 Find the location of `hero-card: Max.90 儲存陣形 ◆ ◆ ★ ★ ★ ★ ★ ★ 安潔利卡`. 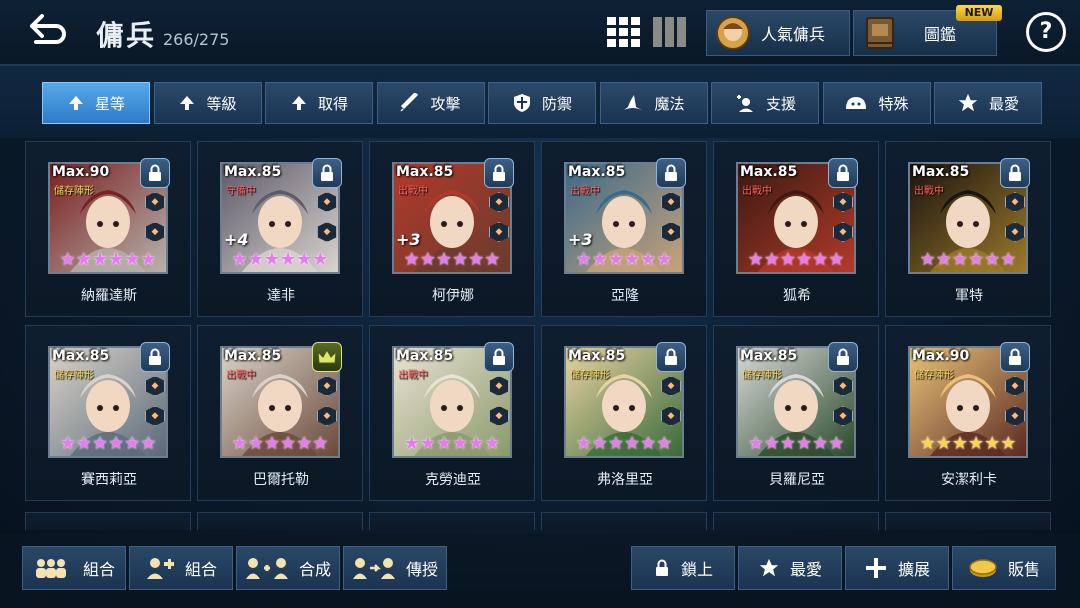

hero-card: Max.90 儲存陣形 ◆ ◆ ★ ★ ★ ★ ★ ★ 安潔利卡 is located at coordinates (968, 413).